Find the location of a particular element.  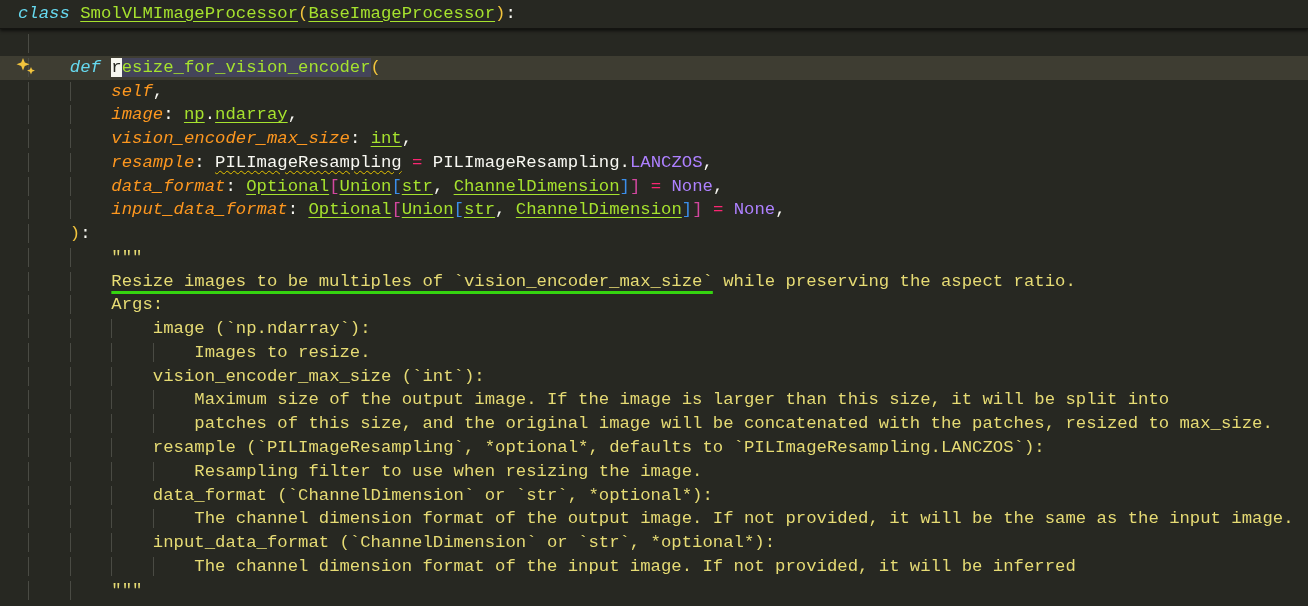

code-line: def resize_for_vision_encoder( is located at coordinates (204, 67).